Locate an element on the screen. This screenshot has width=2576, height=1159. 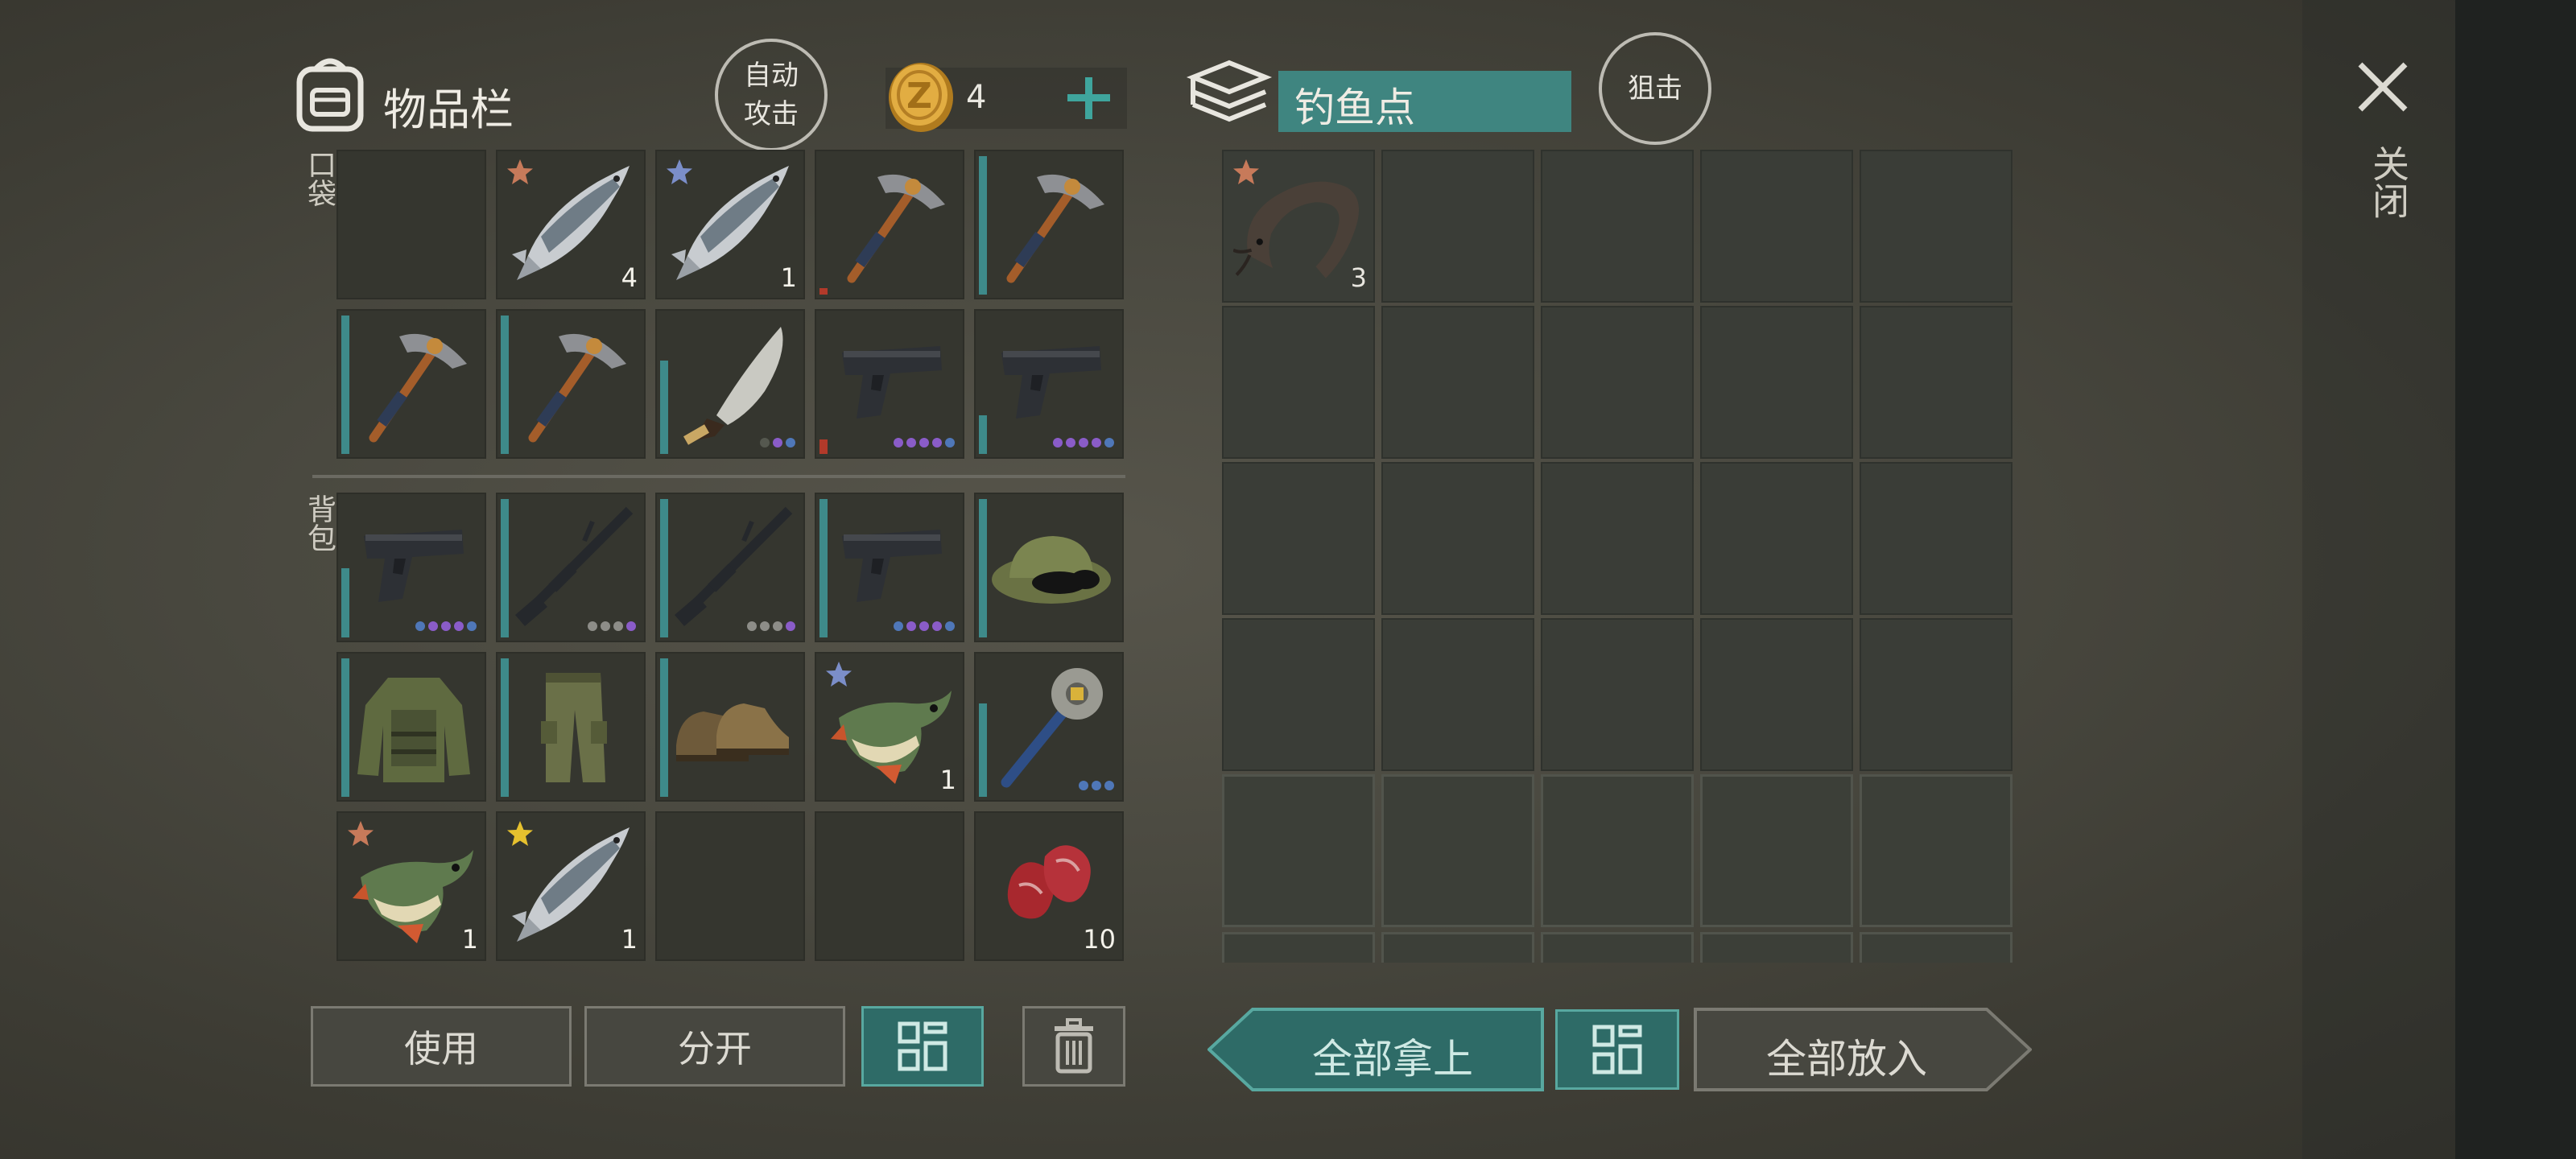
add-coins-button is located at coordinates (1088, 98).